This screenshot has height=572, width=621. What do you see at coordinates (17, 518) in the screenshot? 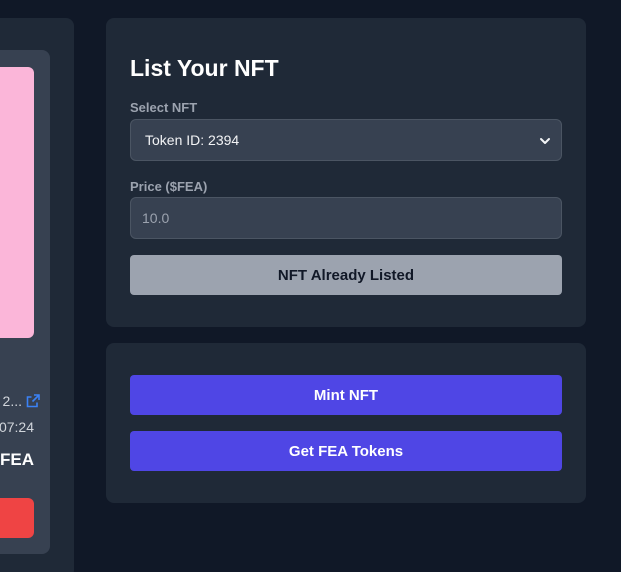
I see `card-action-button` at bounding box center [17, 518].